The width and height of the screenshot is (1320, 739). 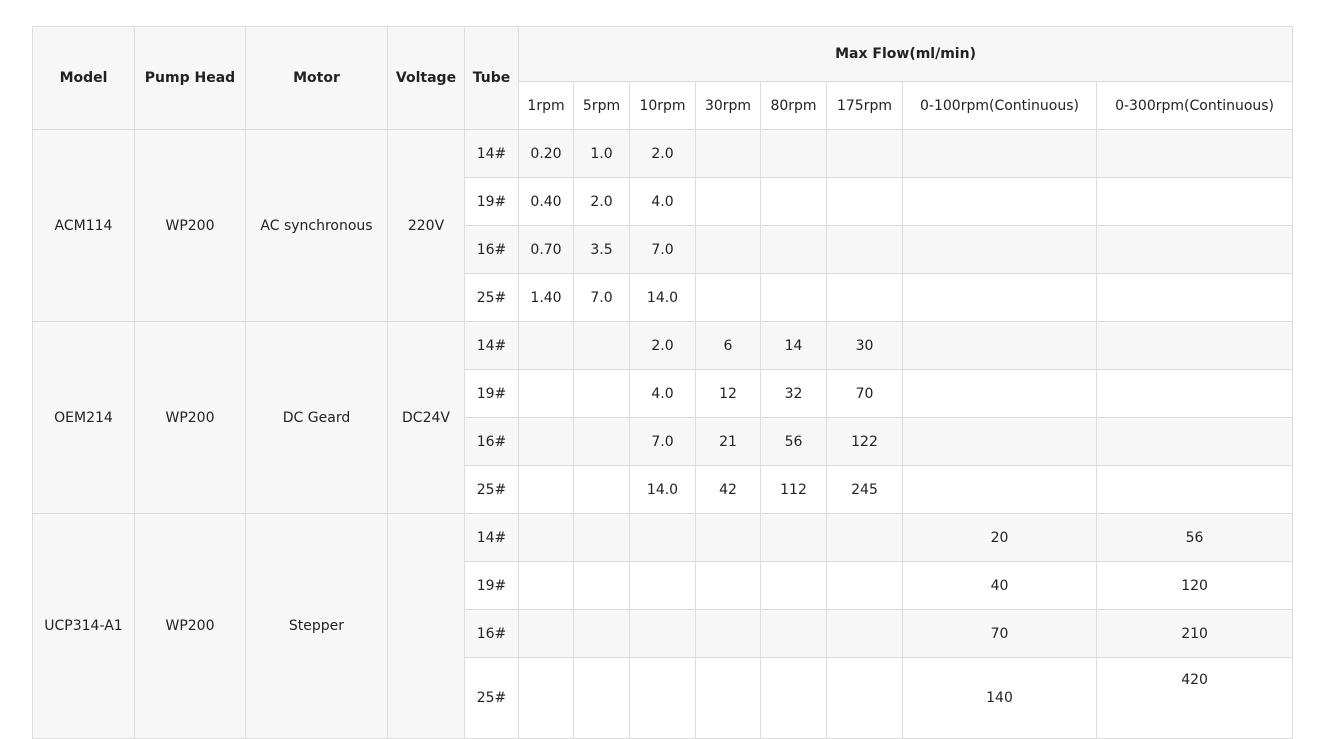 What do you see at coordinates (793, 393) in the screenshot?
I see `cell-flow-value: 32` at bounding box center [793, 393].